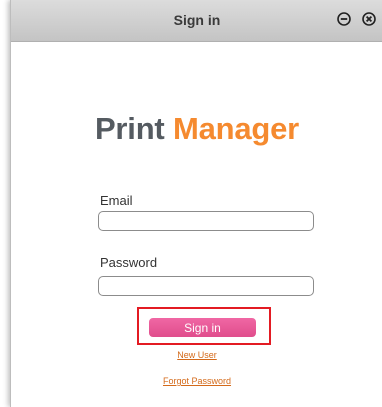  Describe the element at coordinates (206, 221) in the screenshot. I see `email-field` at that location.